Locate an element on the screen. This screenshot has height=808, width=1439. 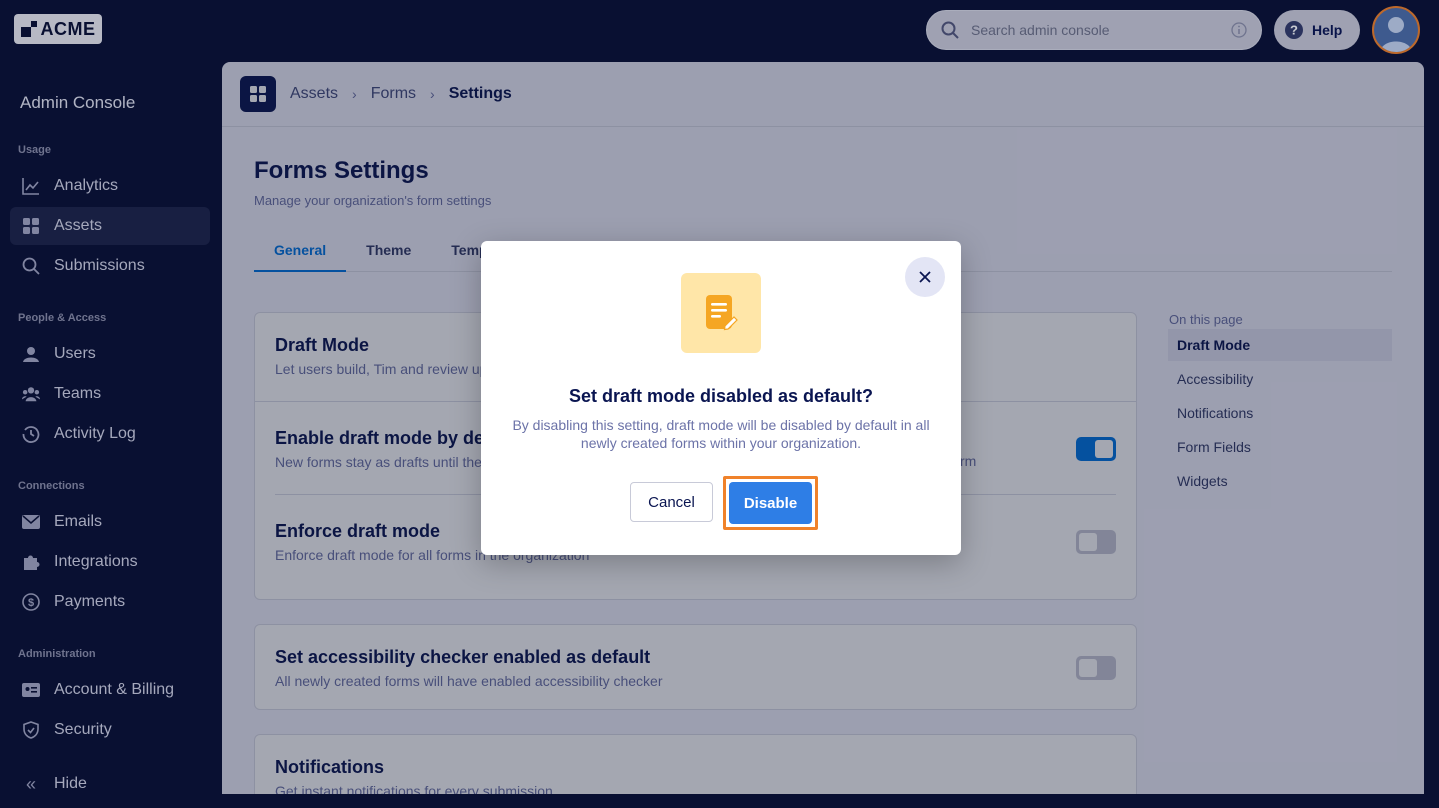
close-icon is located at coordinates (925, 277).